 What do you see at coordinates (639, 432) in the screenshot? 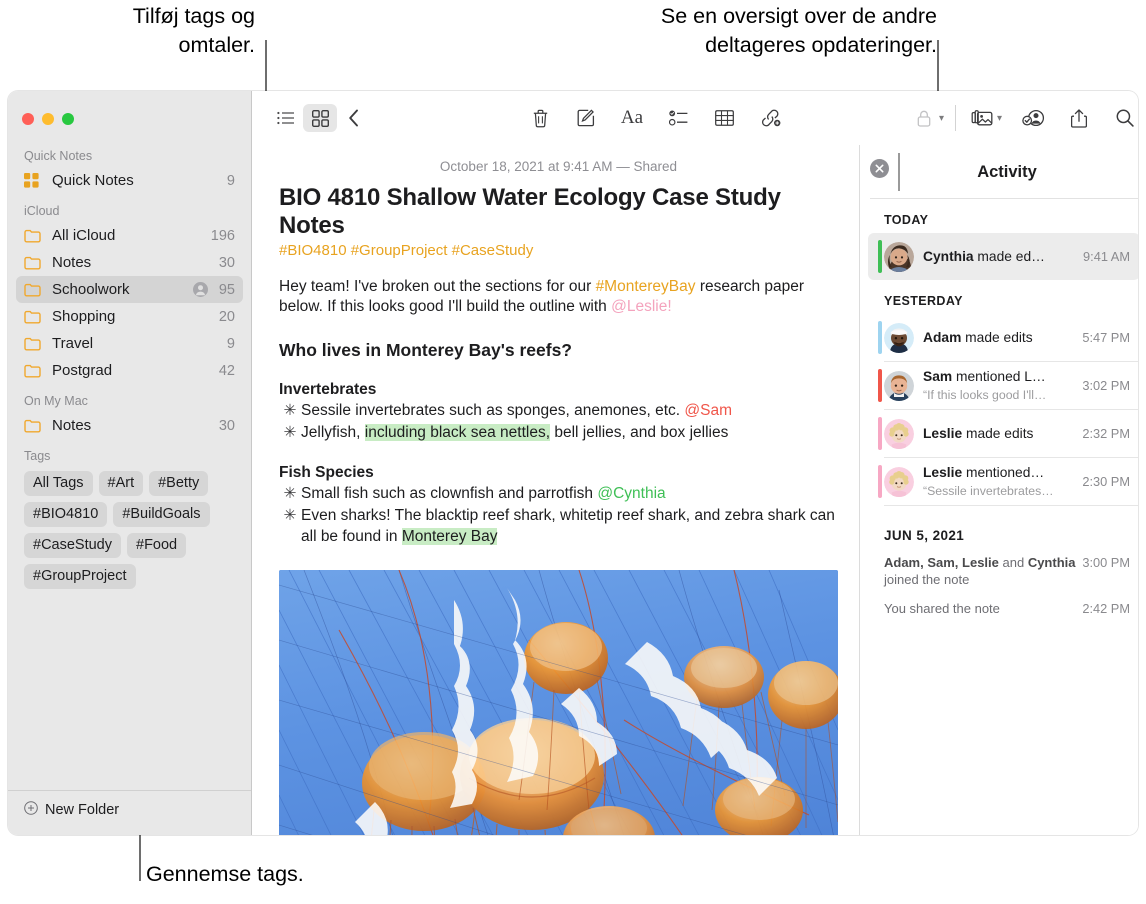
I see `bullet-post: bell jellies, and box jellies` at bounding box center [639, 432].